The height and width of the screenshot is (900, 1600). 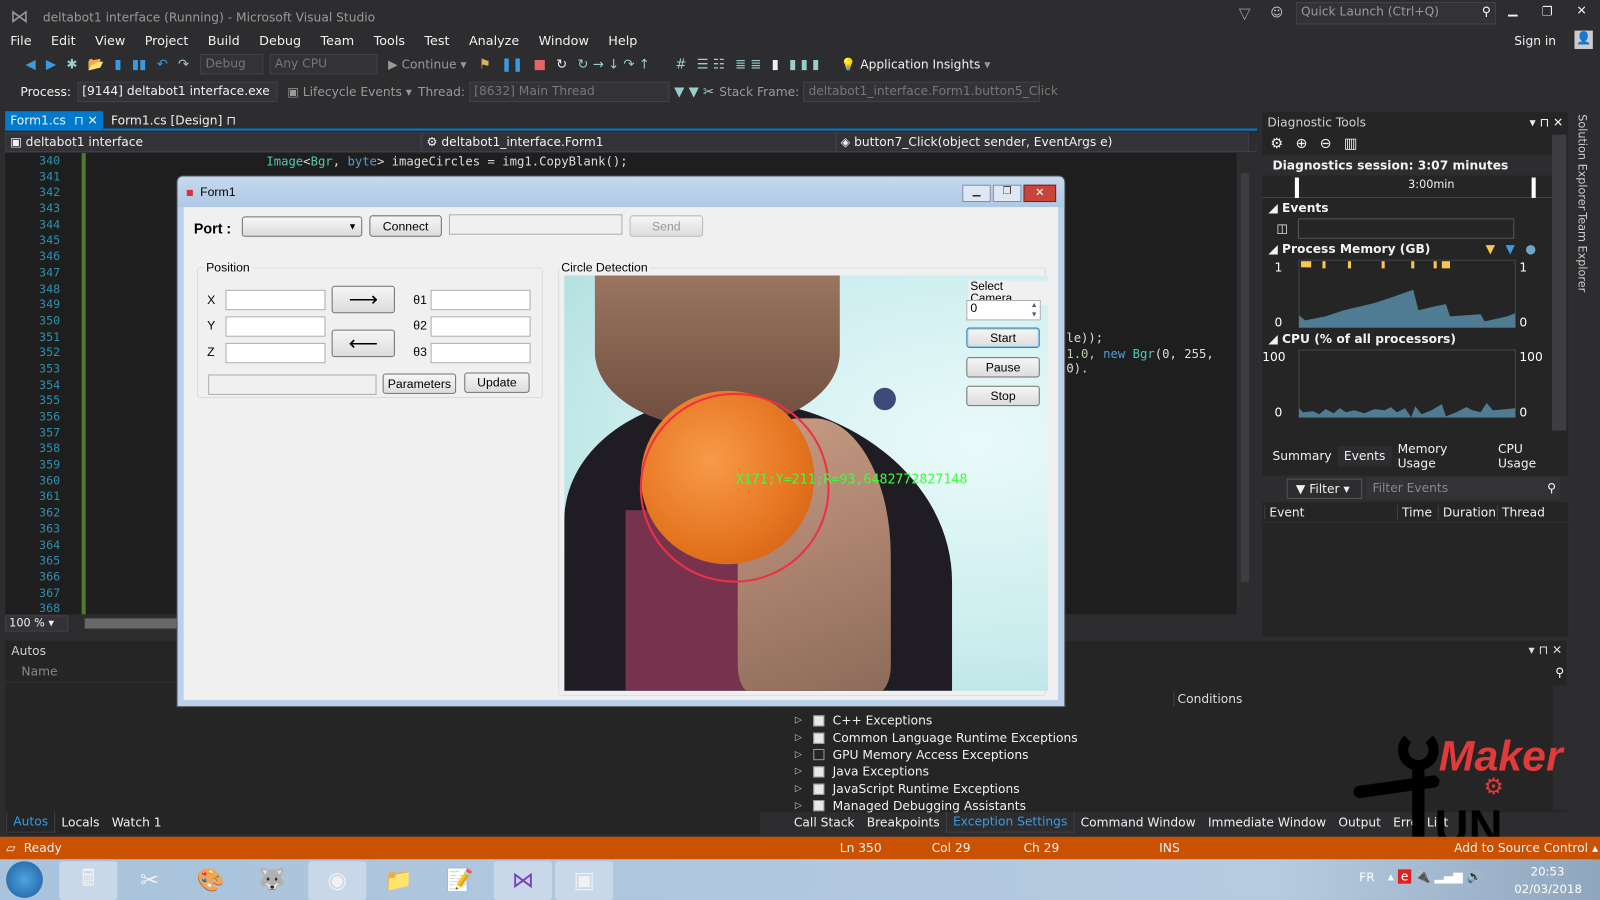 What do you see at coordinates (1548, 871) in the screenshot?
I see `clock-time: 20:53` at bounding box center [1548, 871].